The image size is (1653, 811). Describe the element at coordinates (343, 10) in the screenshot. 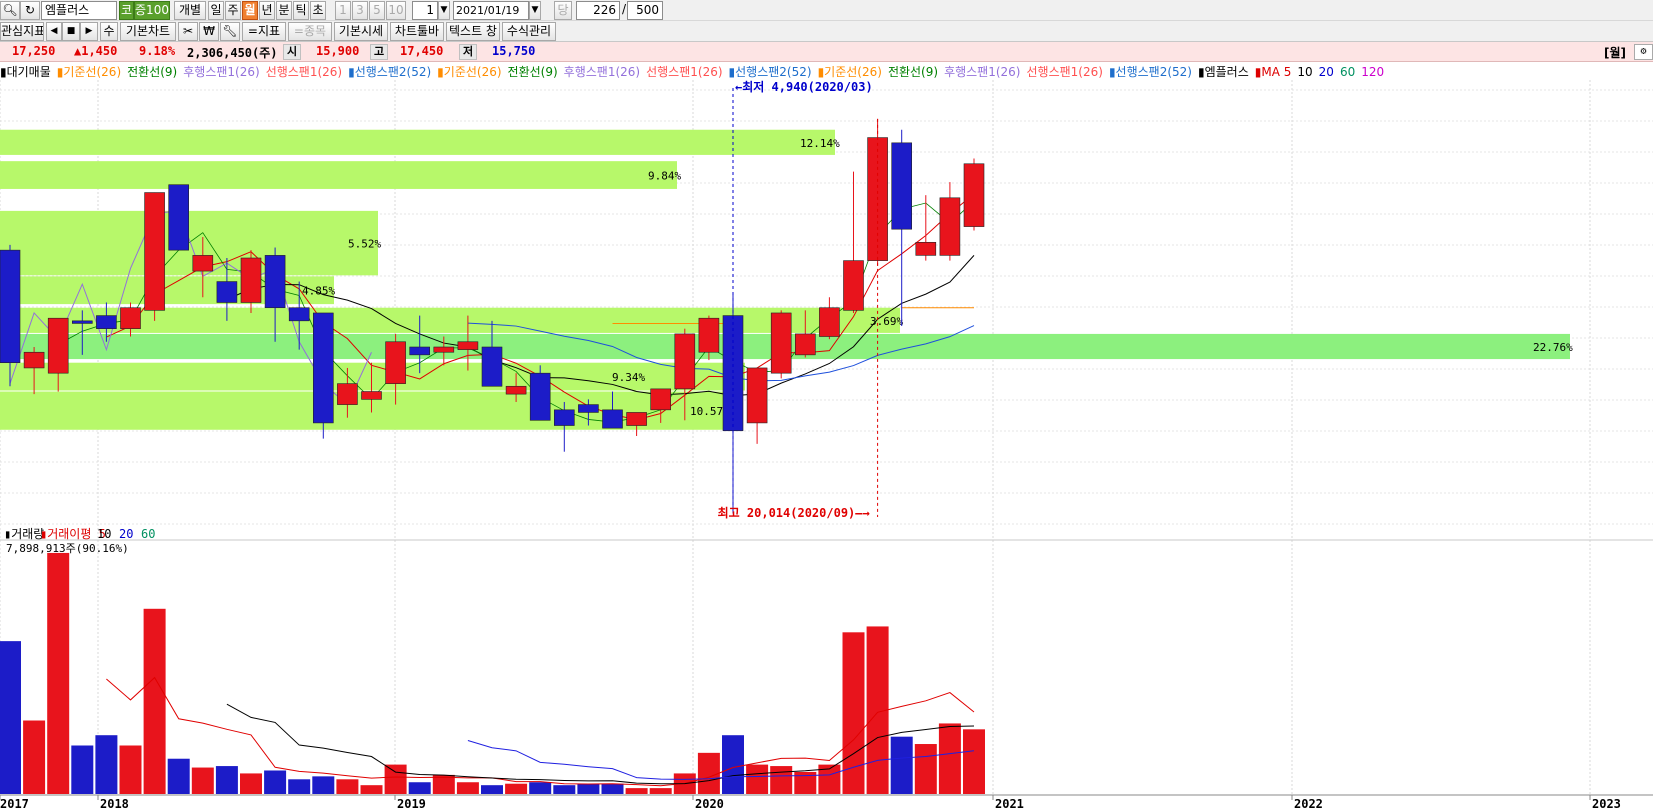

I see `interval-button-1: 1` at that location.